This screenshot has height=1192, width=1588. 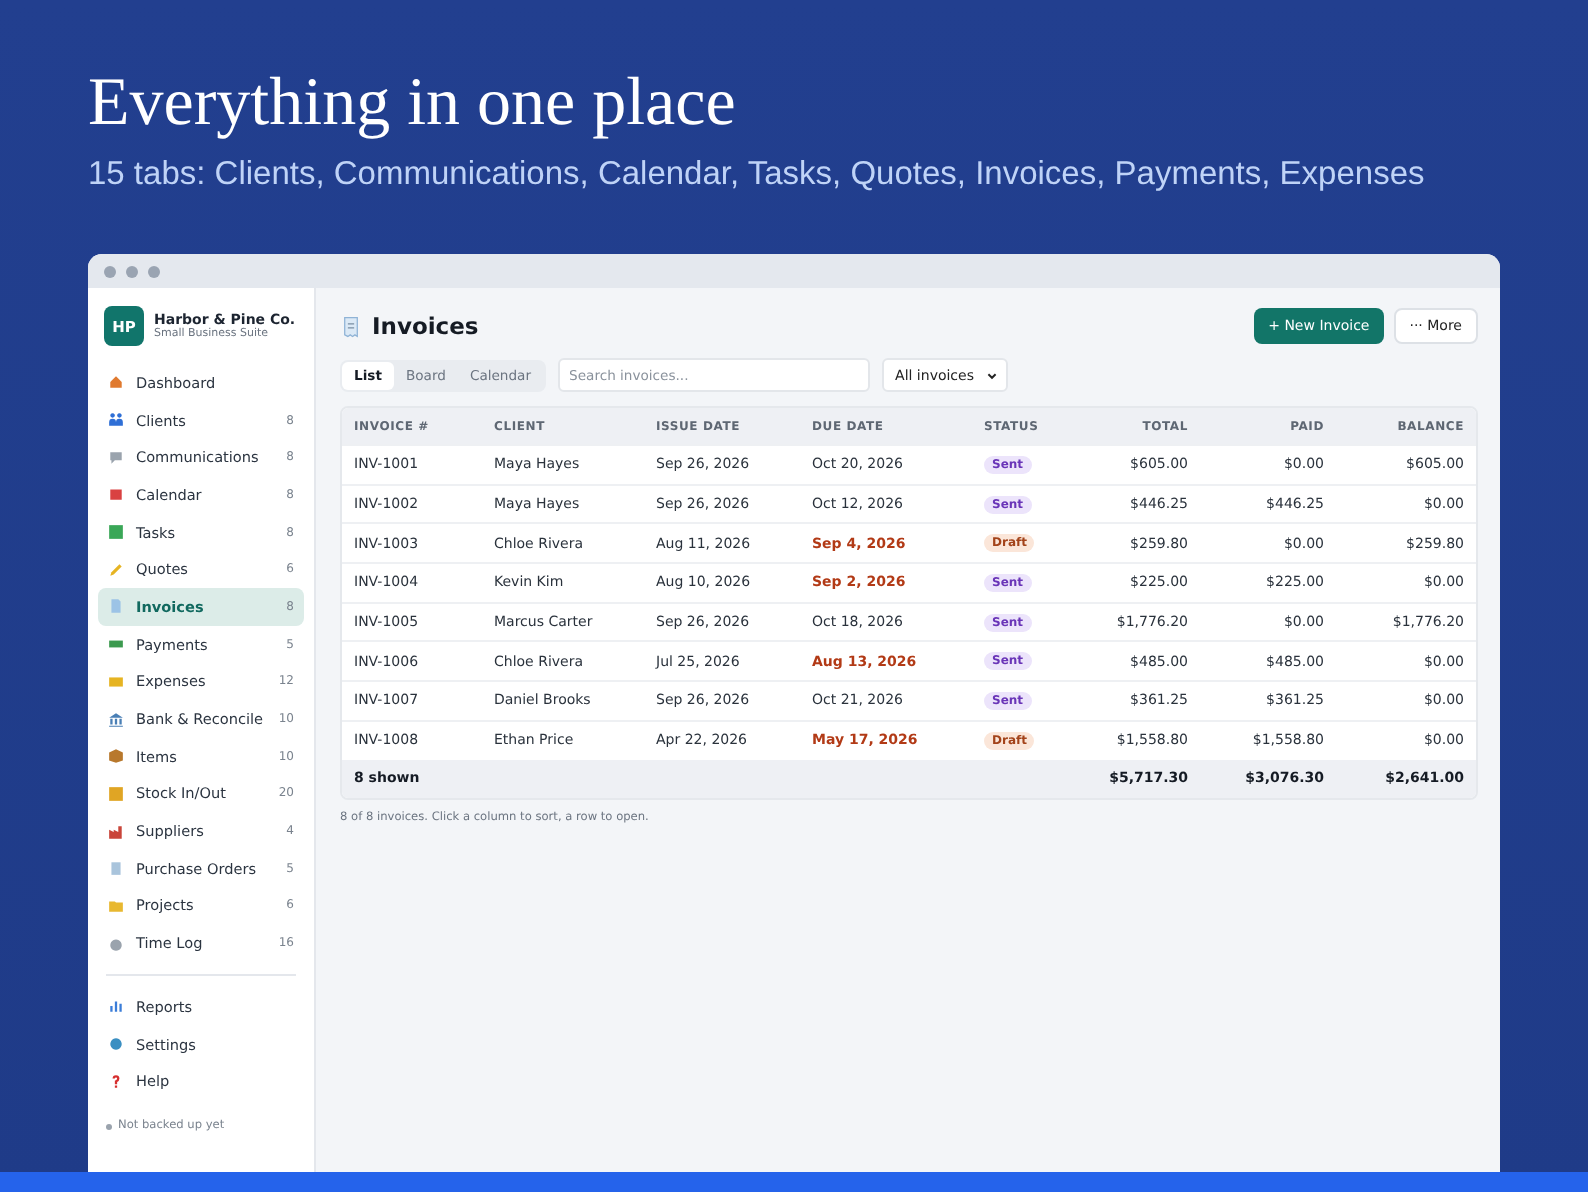 I want to click on people-icon, so click(x=116, y=420).